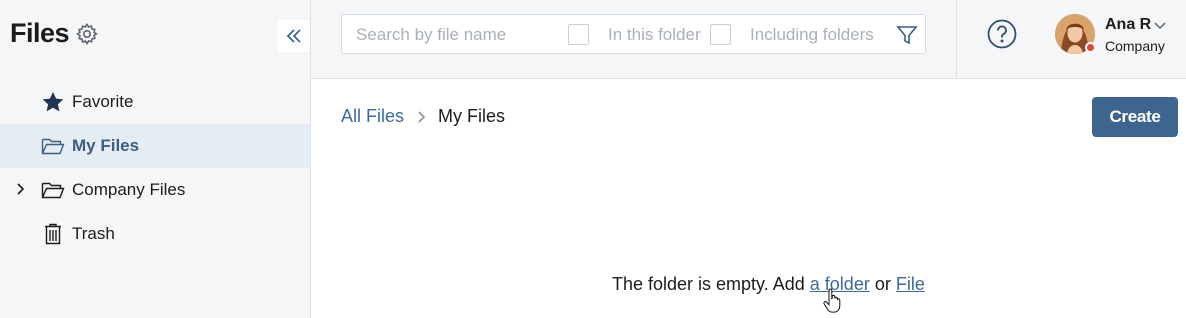 Image resolution: width=1186 pixels, height=318 pixels. What do you see at coordinates (103, 101) in the screenshot?
I see `sidebar-item-label: Favorite` at bounding box center [103, 101].